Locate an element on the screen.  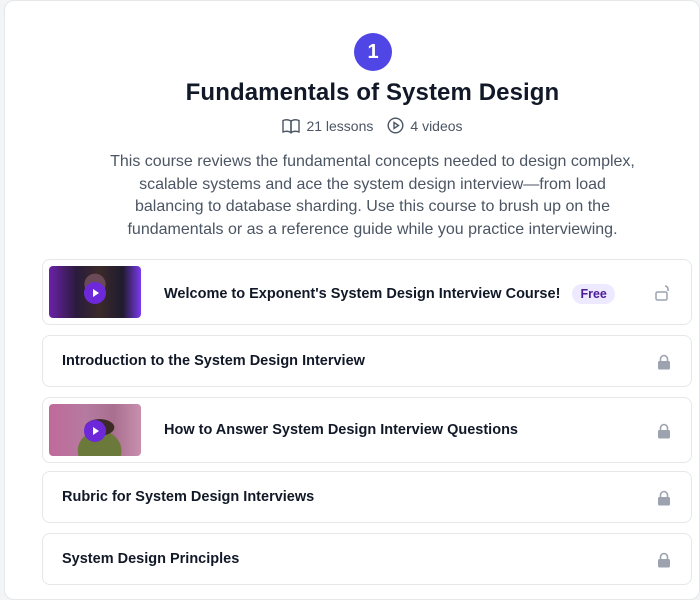
step-number-badge: 1 is located at coordinates (373, 52).